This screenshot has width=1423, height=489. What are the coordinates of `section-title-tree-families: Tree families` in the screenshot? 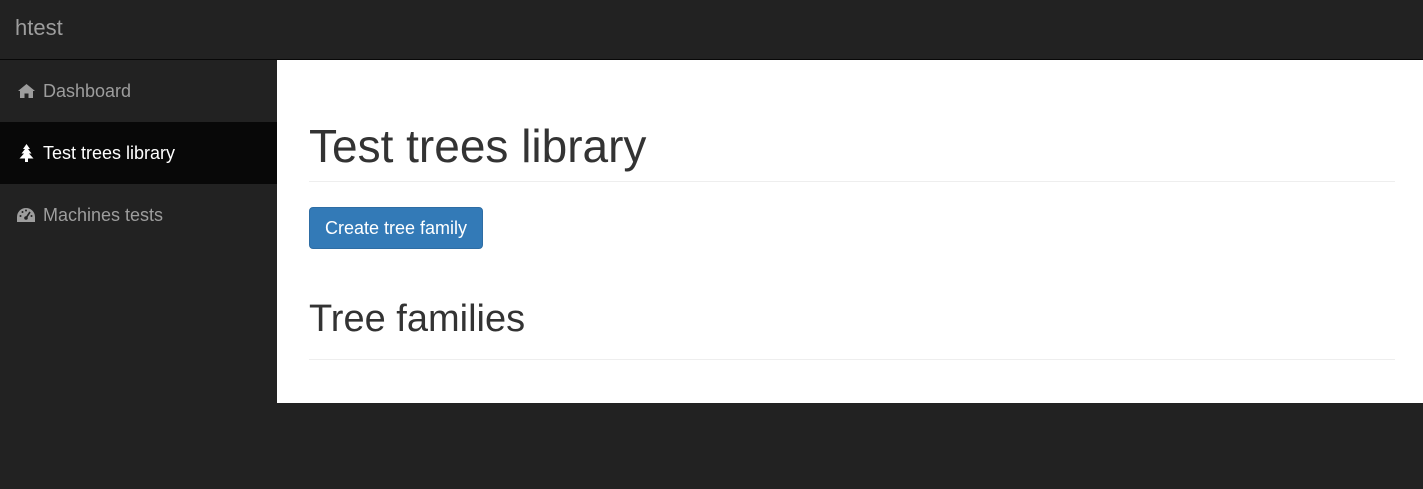 It's located at (852, 328).